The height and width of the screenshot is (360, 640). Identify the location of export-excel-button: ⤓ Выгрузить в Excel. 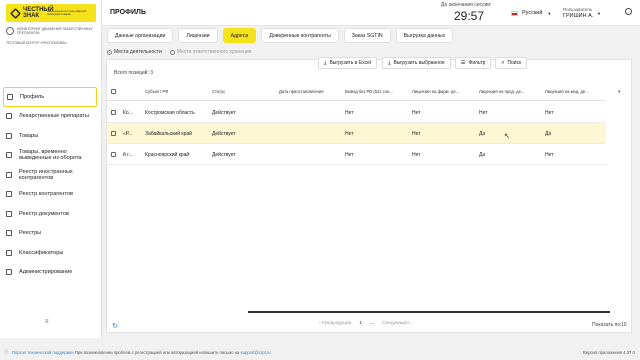
(348, 63).